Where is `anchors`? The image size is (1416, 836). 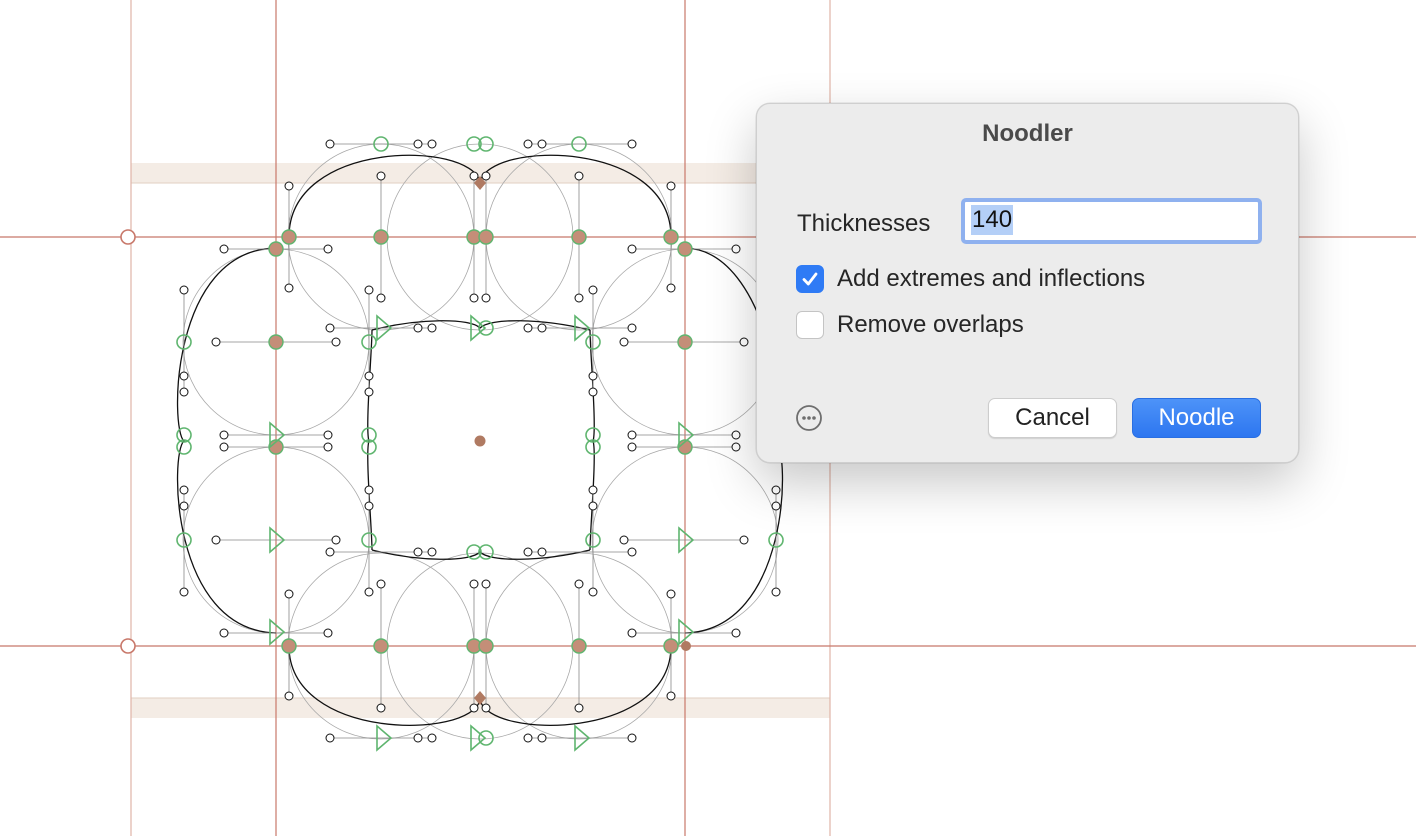
anchors is located at coordinates (582, 440).